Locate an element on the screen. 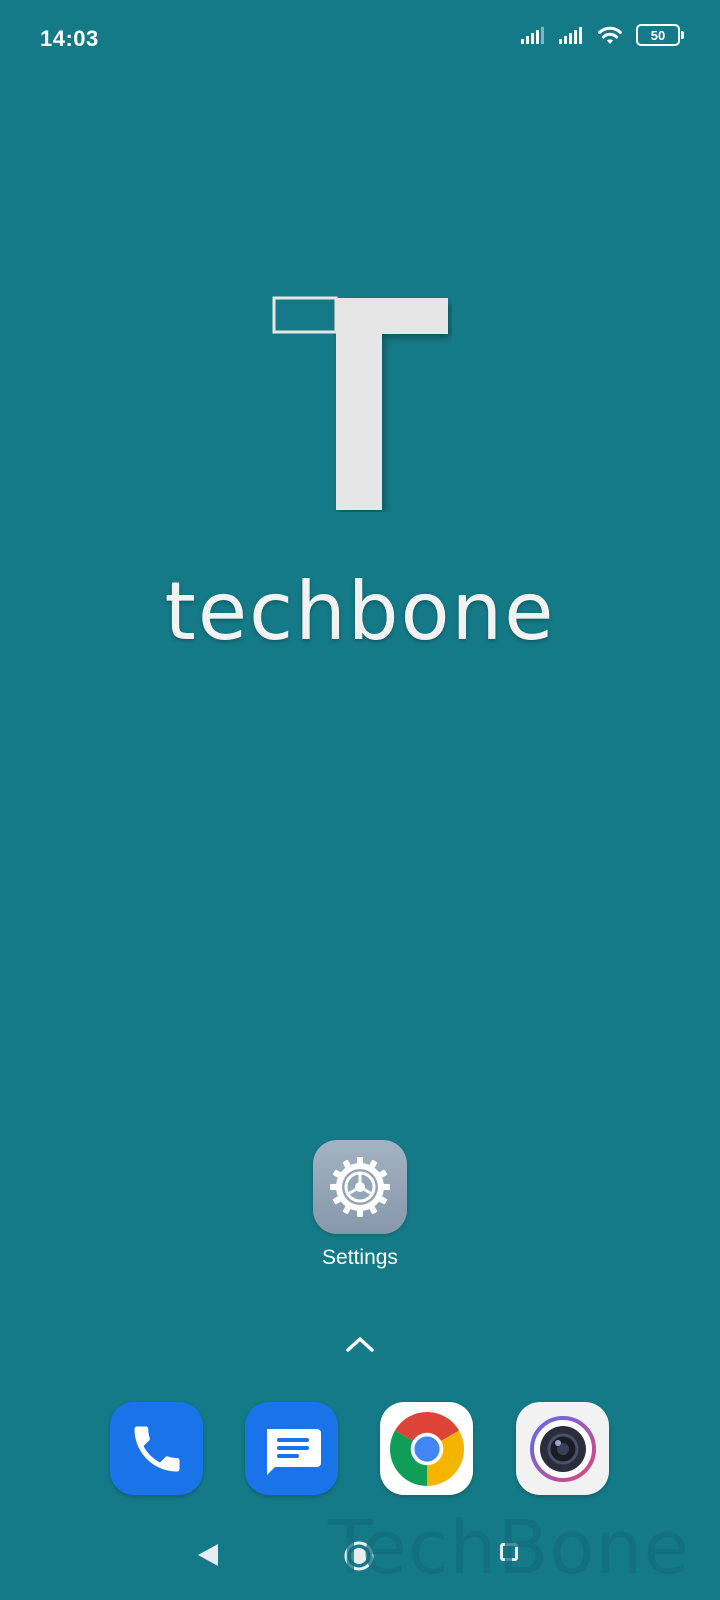  gear-icon is located at coordinates (360, 1187).